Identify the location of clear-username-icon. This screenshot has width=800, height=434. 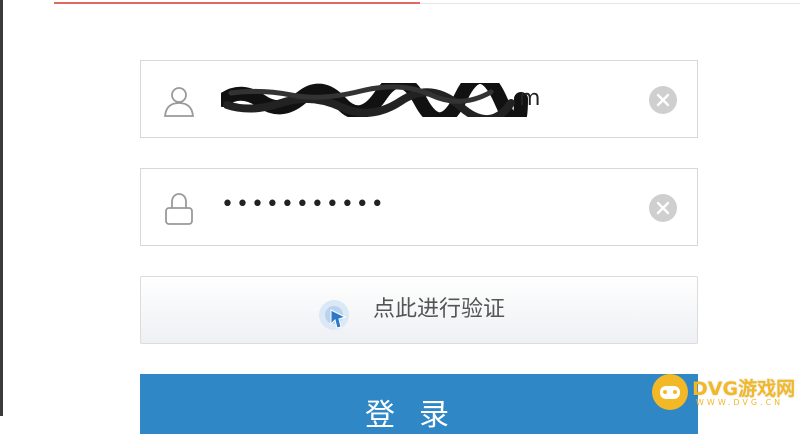
(663, 100).